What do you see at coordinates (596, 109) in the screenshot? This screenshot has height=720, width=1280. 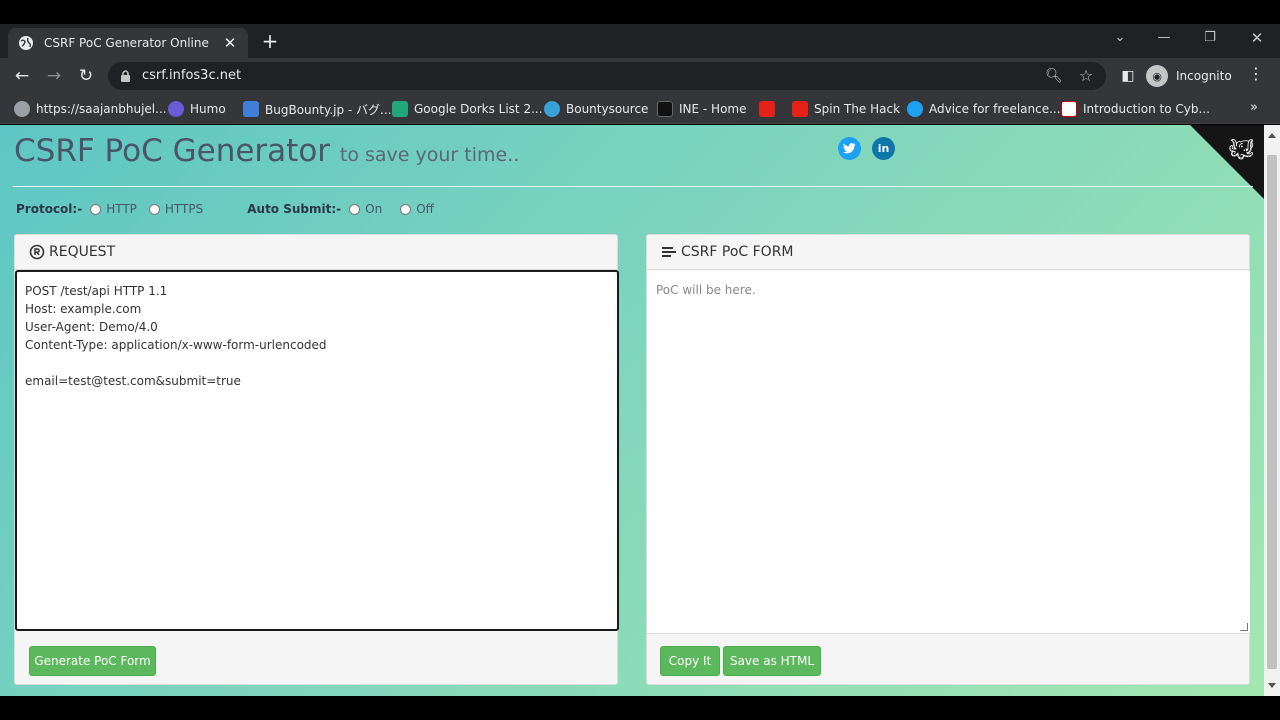 I see `bookmark-item: Bountysource` at bounding box center [596, 109].